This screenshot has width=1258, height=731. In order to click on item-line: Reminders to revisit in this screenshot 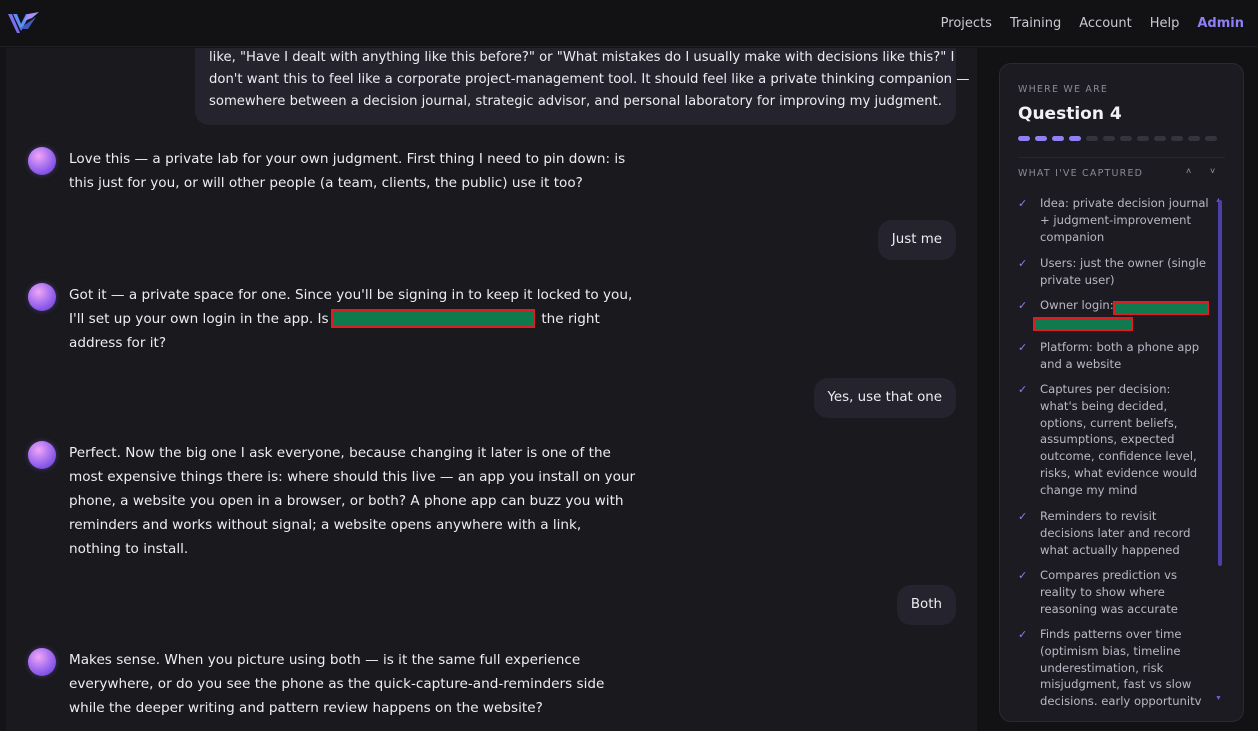, I will do `click(1098, 516)`.